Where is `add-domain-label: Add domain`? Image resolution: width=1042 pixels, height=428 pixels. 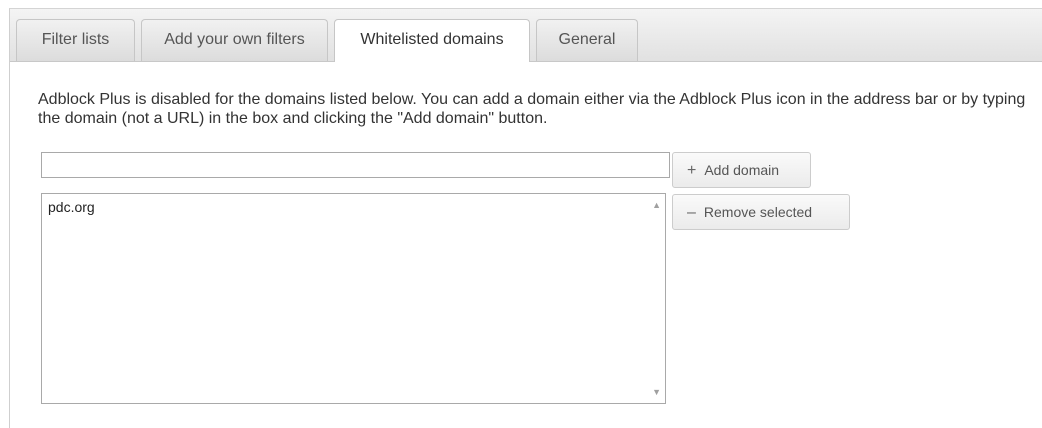 add-domain-label: Add domain is located at coordinates (742, 170).